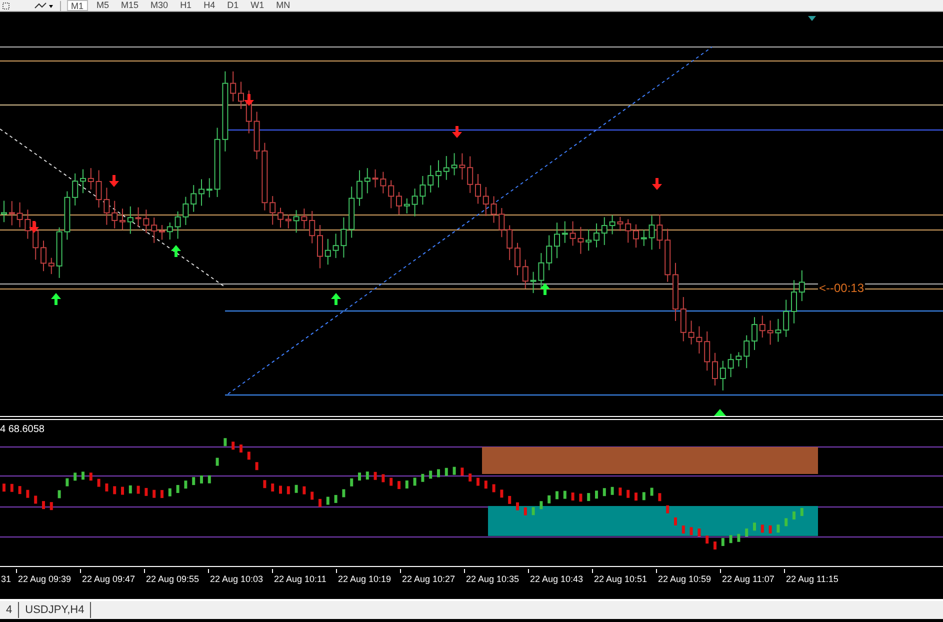  I want to click on timeframe-button: H4, so click(209, 5).